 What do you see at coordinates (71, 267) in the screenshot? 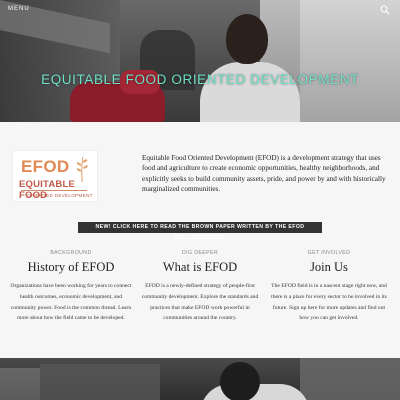
I see `column-title-history-link: History of EFOD` at bounding box center [71, 267].